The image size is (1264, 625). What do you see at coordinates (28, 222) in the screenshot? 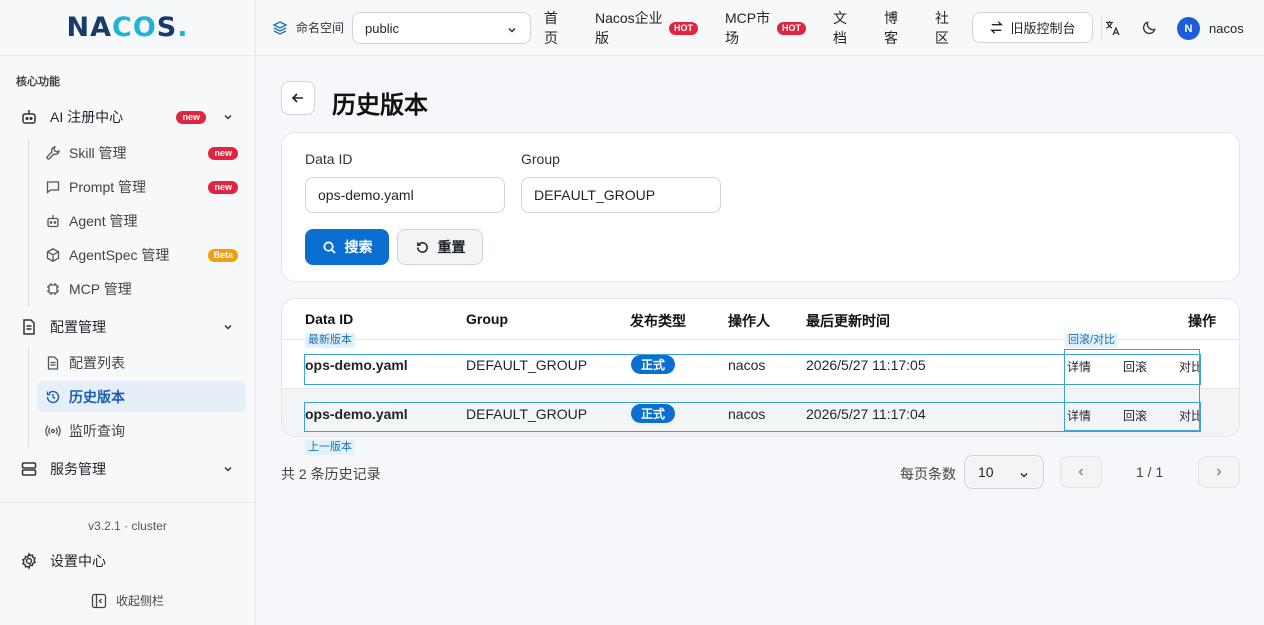
I see `tree-line` at bounding box center [28, 222].